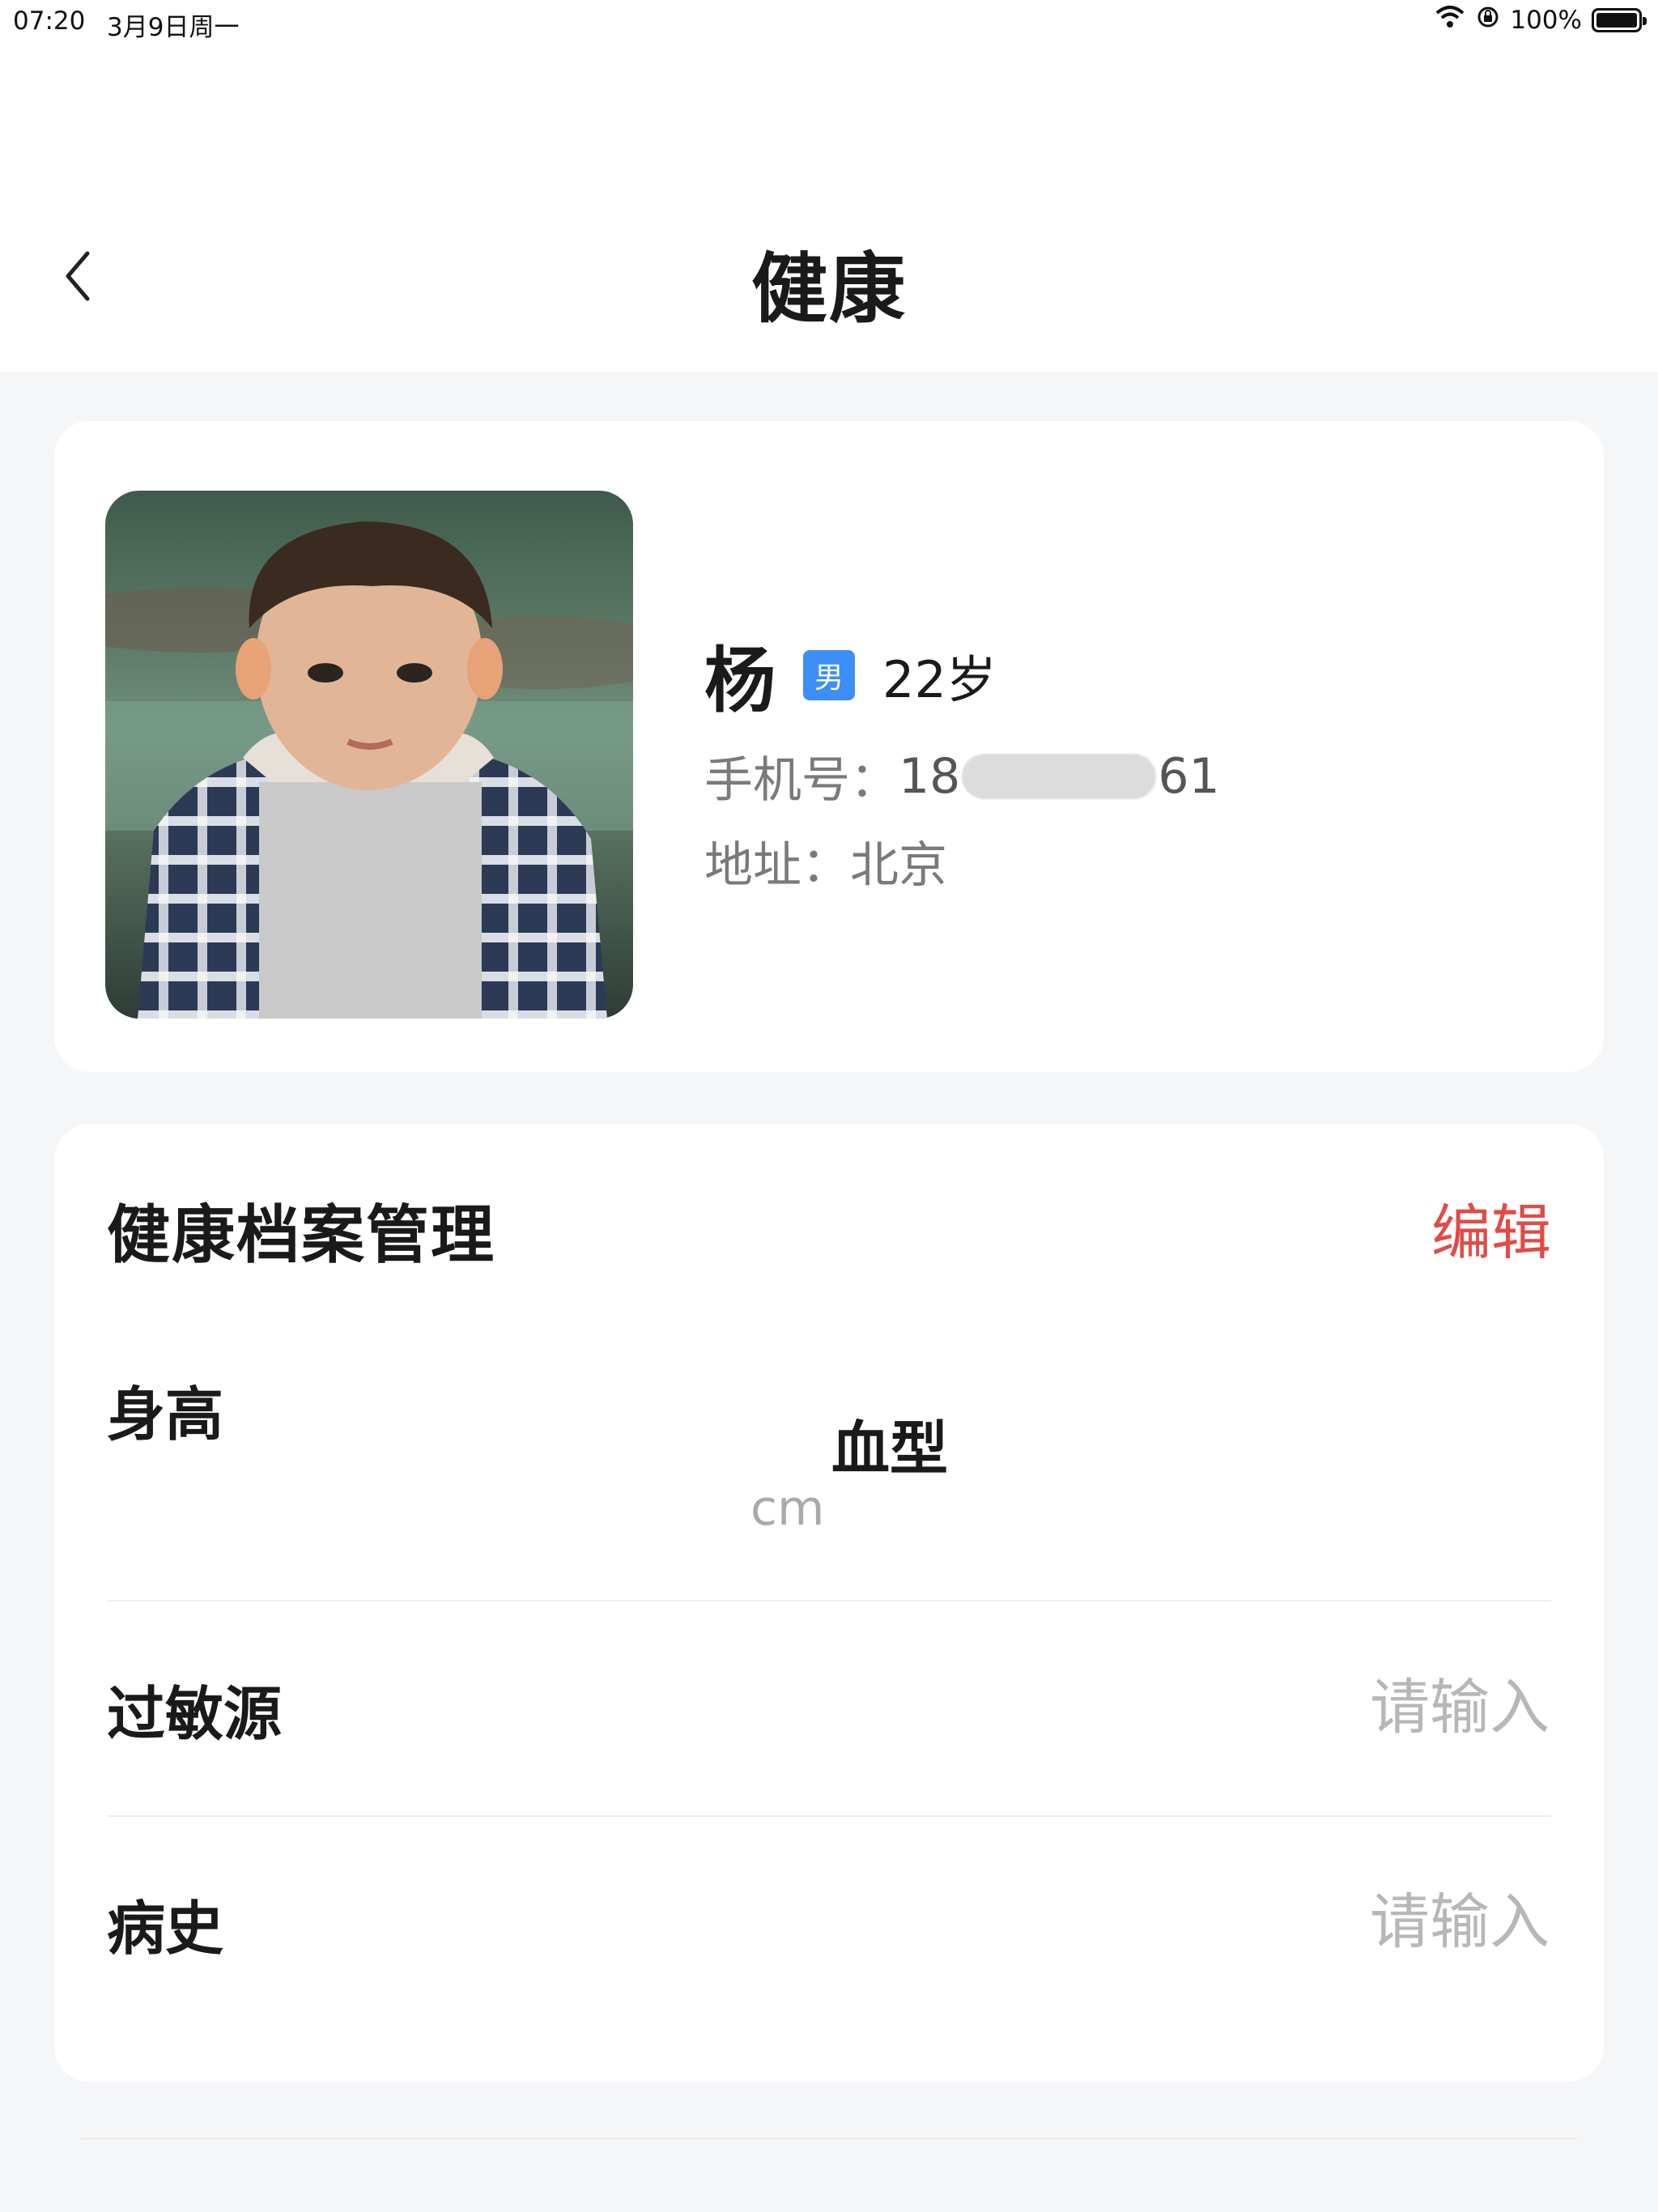 The width and height of the screenshot is (1658, 2212). I want to click on phone-prefix: 18, so click(930, 776).